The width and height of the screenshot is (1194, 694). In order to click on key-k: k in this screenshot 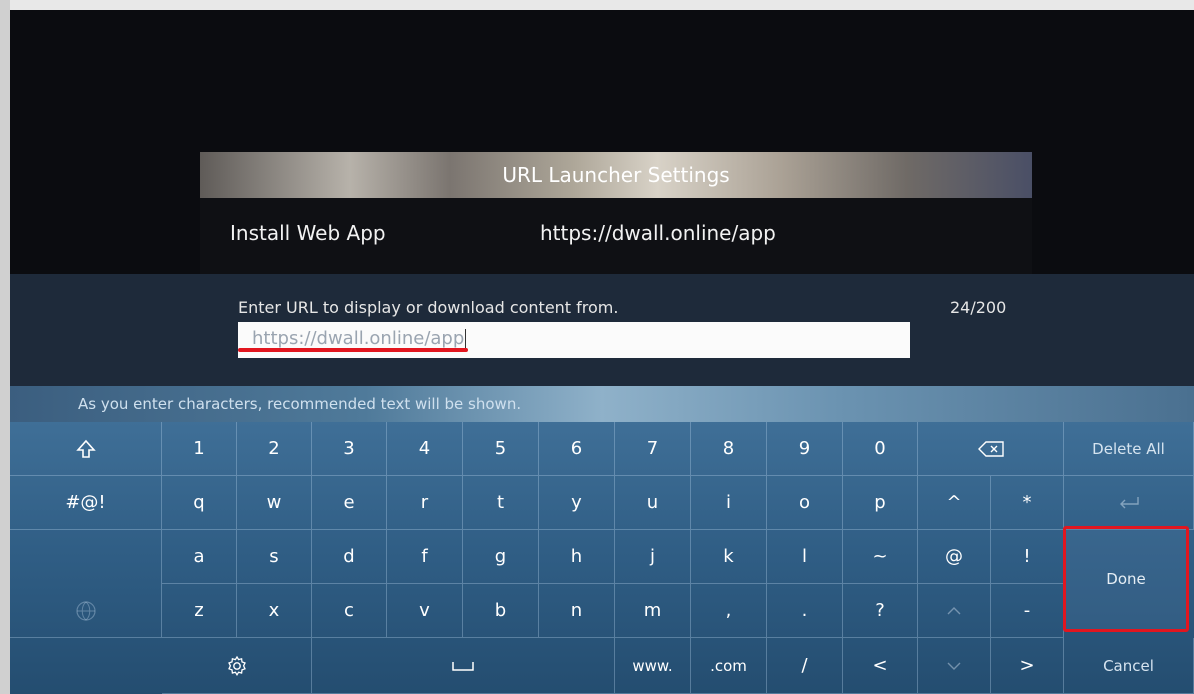, I will do `click(729, 557)`.